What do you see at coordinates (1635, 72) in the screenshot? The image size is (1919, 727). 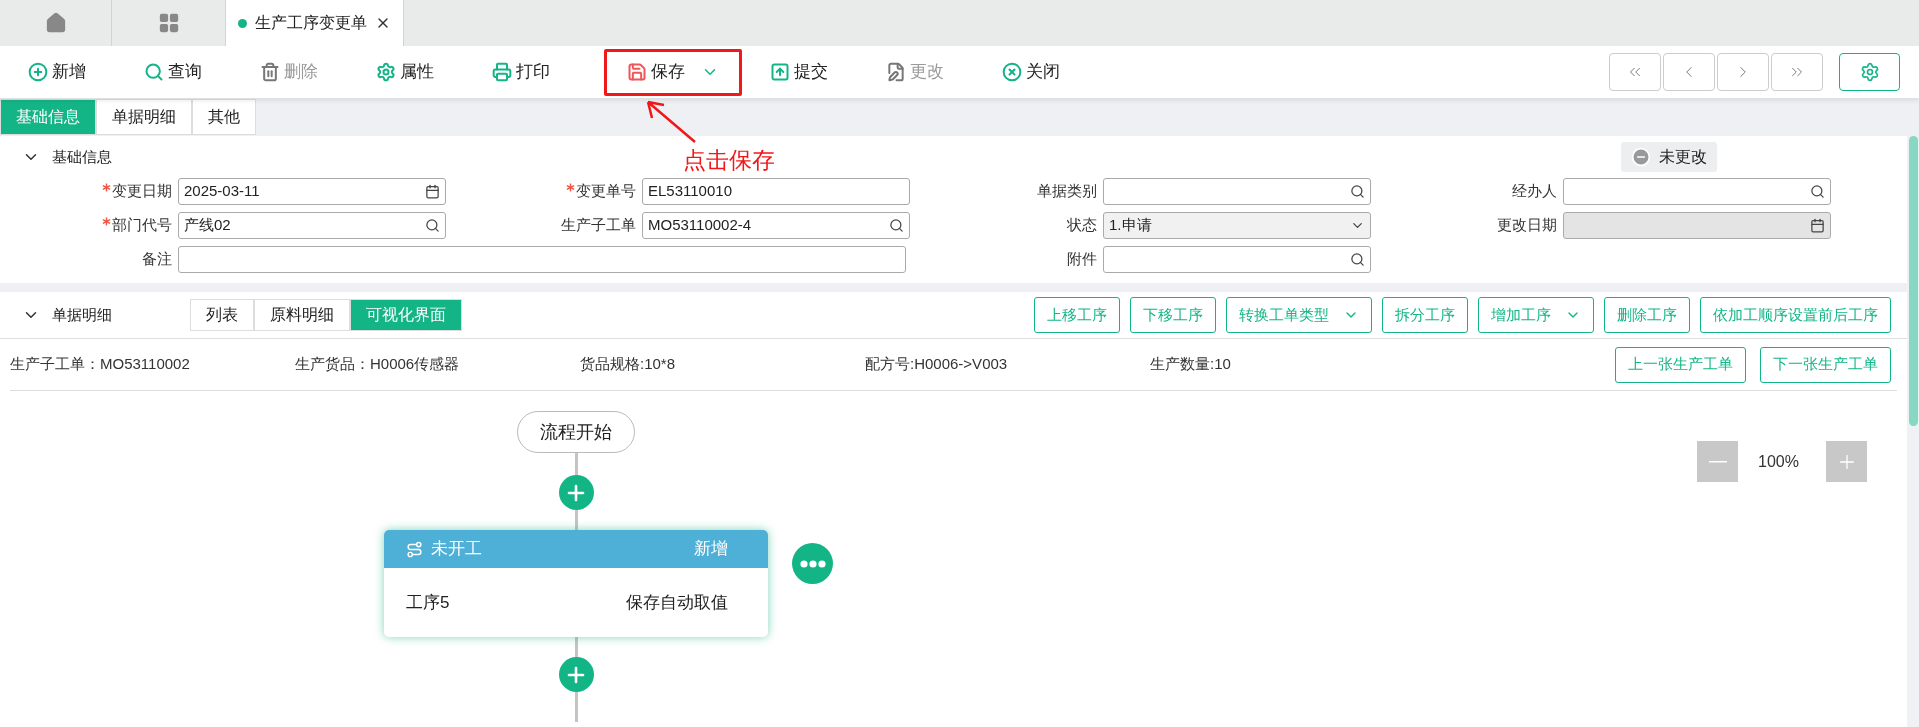 I see `first-page-button` at bounding box center [1635, 72].